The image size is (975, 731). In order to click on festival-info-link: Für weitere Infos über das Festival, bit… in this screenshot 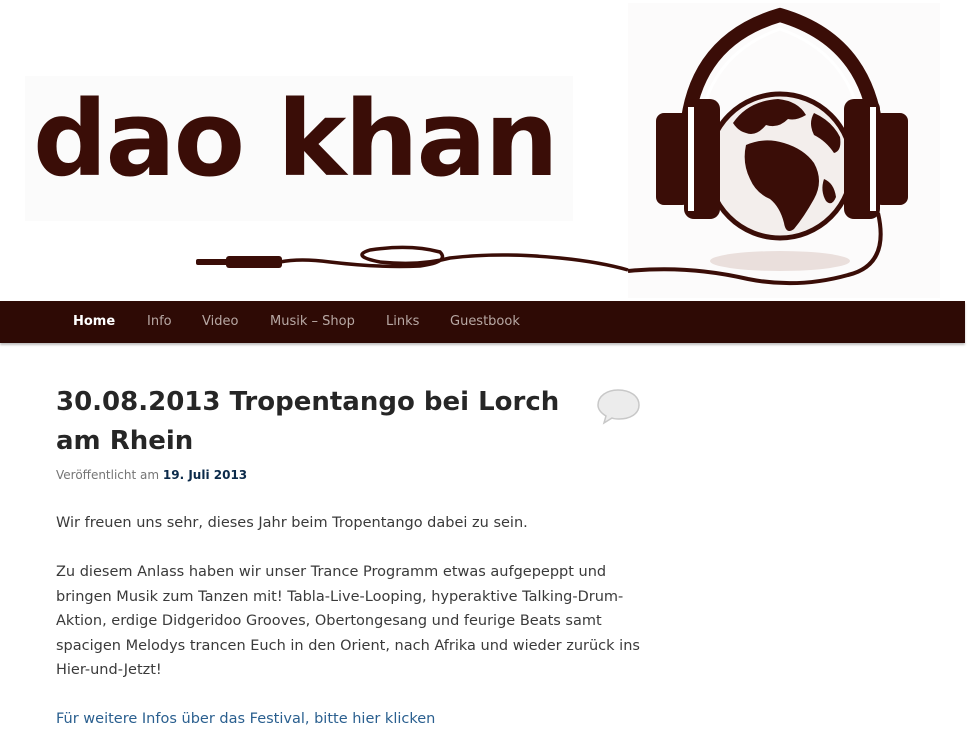, I will do `click(245, 719)`.